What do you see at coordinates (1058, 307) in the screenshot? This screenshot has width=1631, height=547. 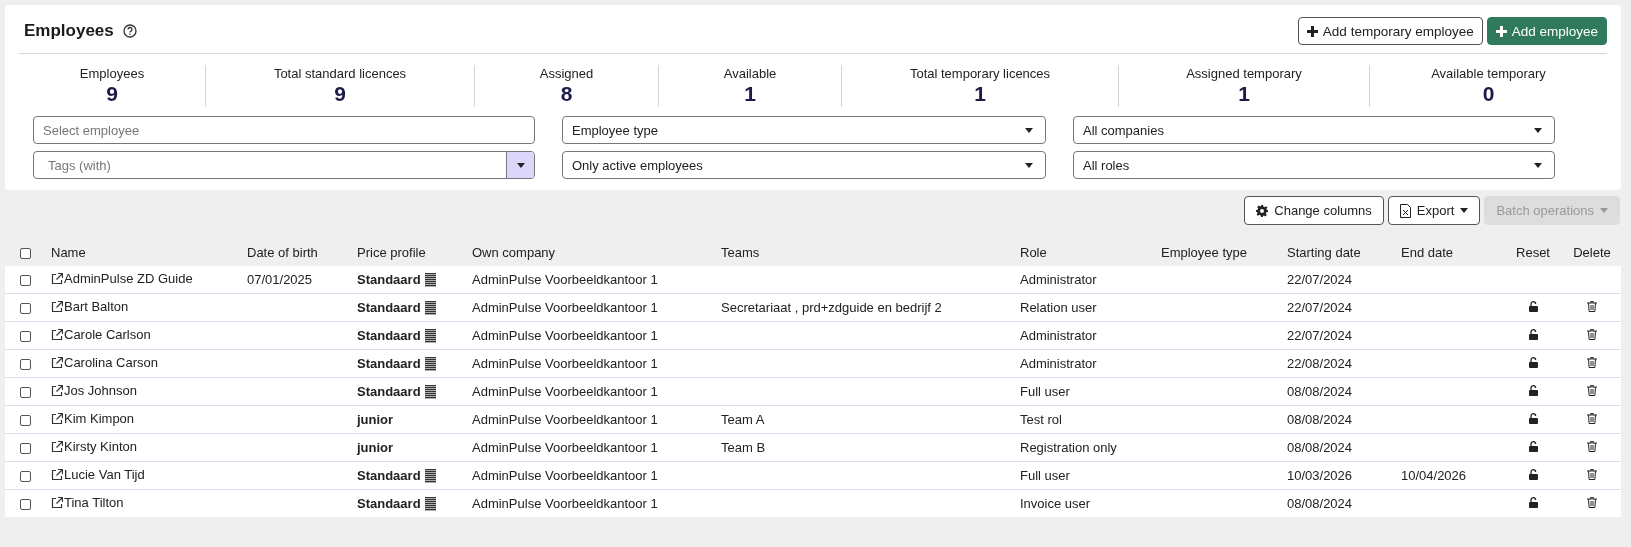 I see `table-cell: Relation user` at bounding box center [1058, 307].